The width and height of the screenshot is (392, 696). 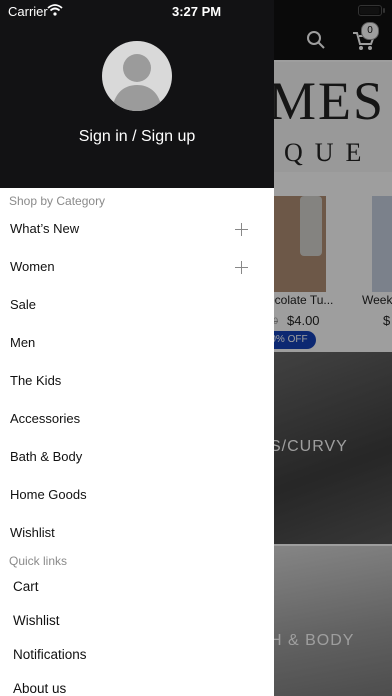 I want to click on avatar, so click(x=137, y=76).